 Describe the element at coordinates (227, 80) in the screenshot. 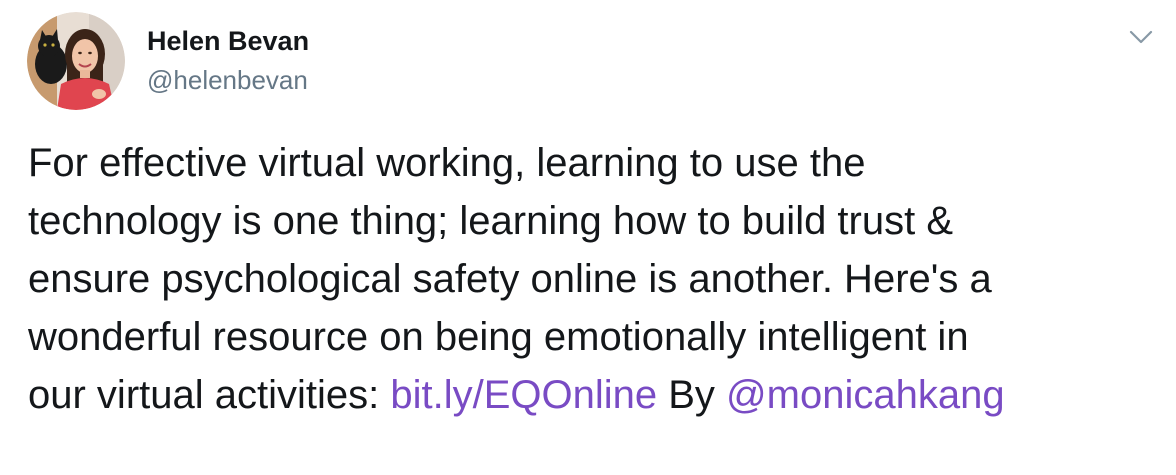

I see `author-handle: @helenbevan` at that location.